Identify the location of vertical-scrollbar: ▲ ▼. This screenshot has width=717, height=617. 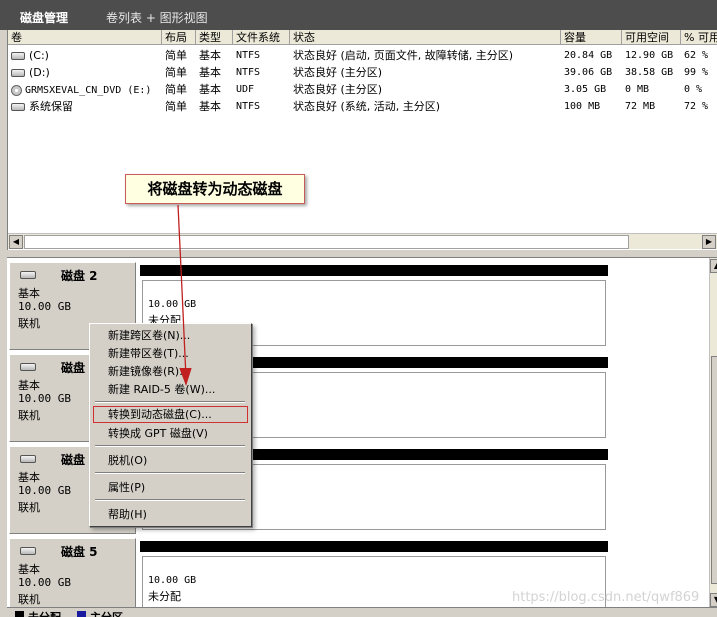
(713, 433).